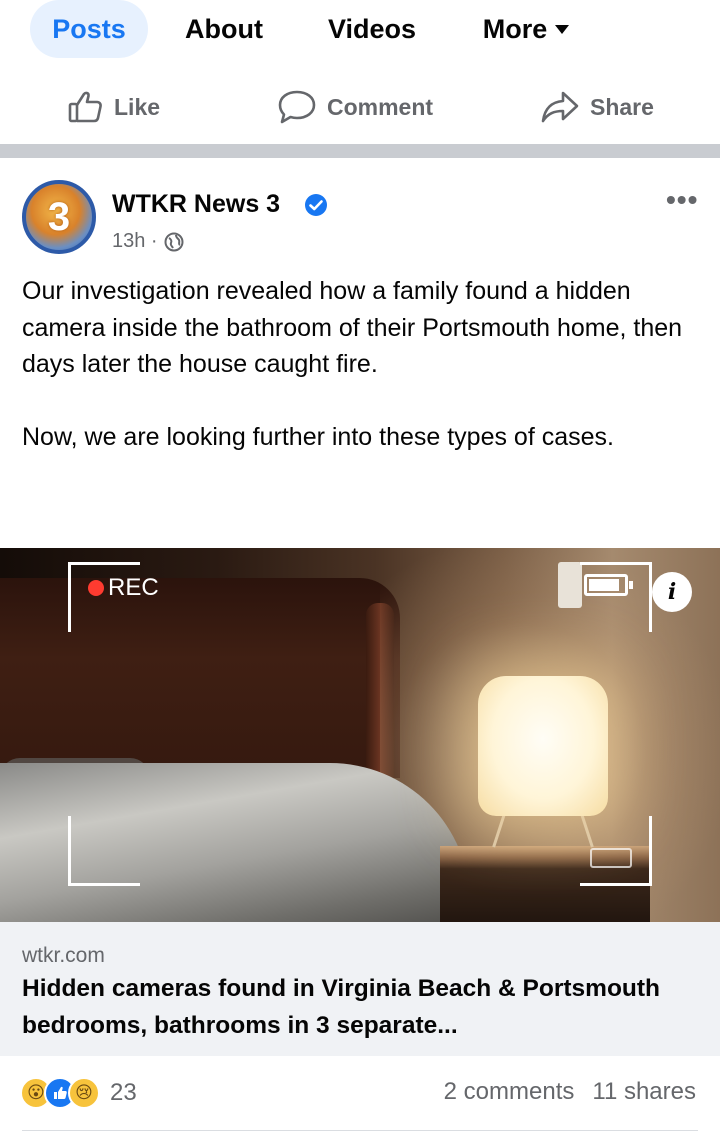  What do you see at coordinates (672, 592) in the screenshot?
I see `info-button: i` at bounding box center [672, 592].